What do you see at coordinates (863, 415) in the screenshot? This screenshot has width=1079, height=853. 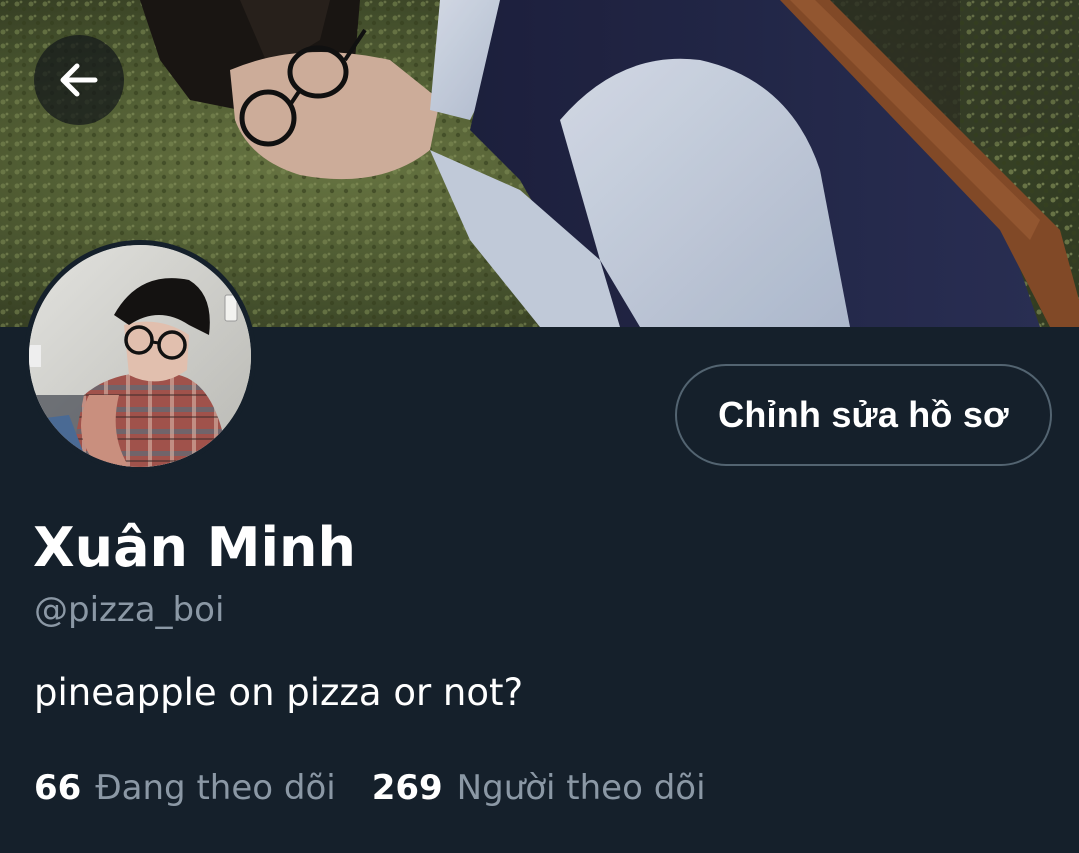 I see `edit-profile-button: Chỉnh sửa hồ sơ` at bounding box center [863, 415].